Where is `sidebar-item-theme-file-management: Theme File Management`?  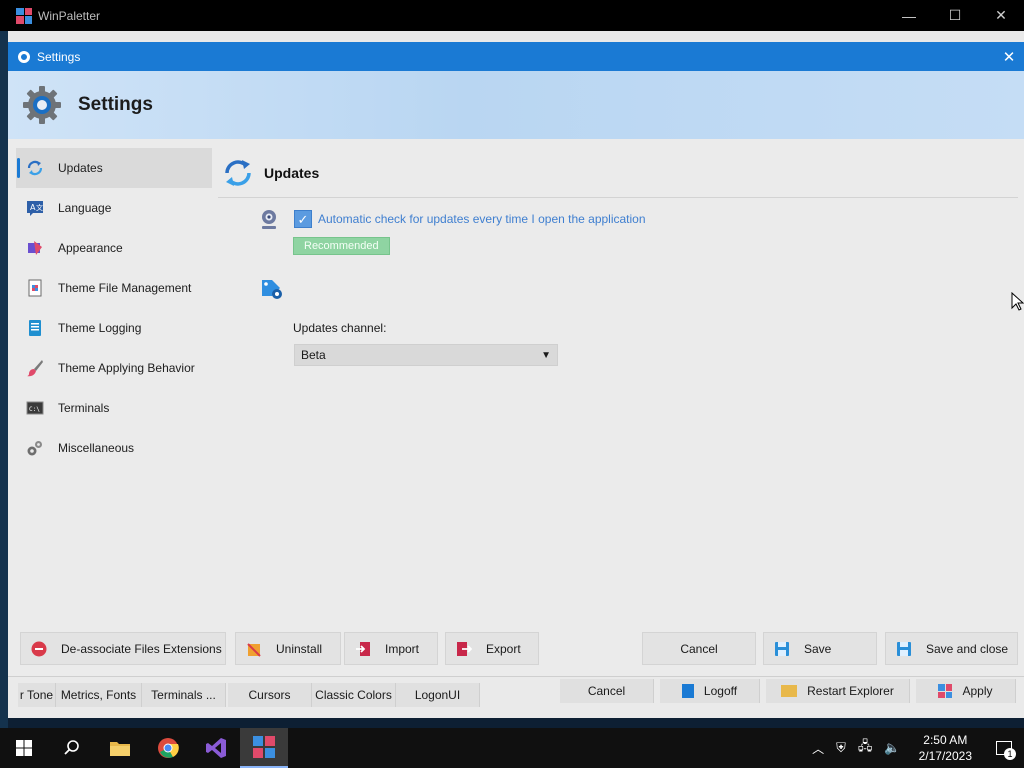 sidebar-item-theme-file-management: Theme File Management is located at coordinates (114, 288).